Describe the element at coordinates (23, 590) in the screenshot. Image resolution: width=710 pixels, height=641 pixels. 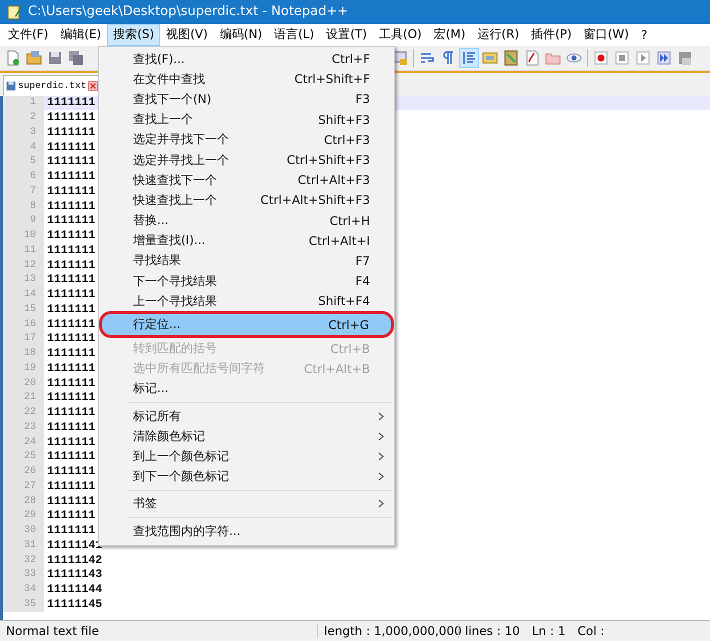
I see `line-number: 34` at that location.